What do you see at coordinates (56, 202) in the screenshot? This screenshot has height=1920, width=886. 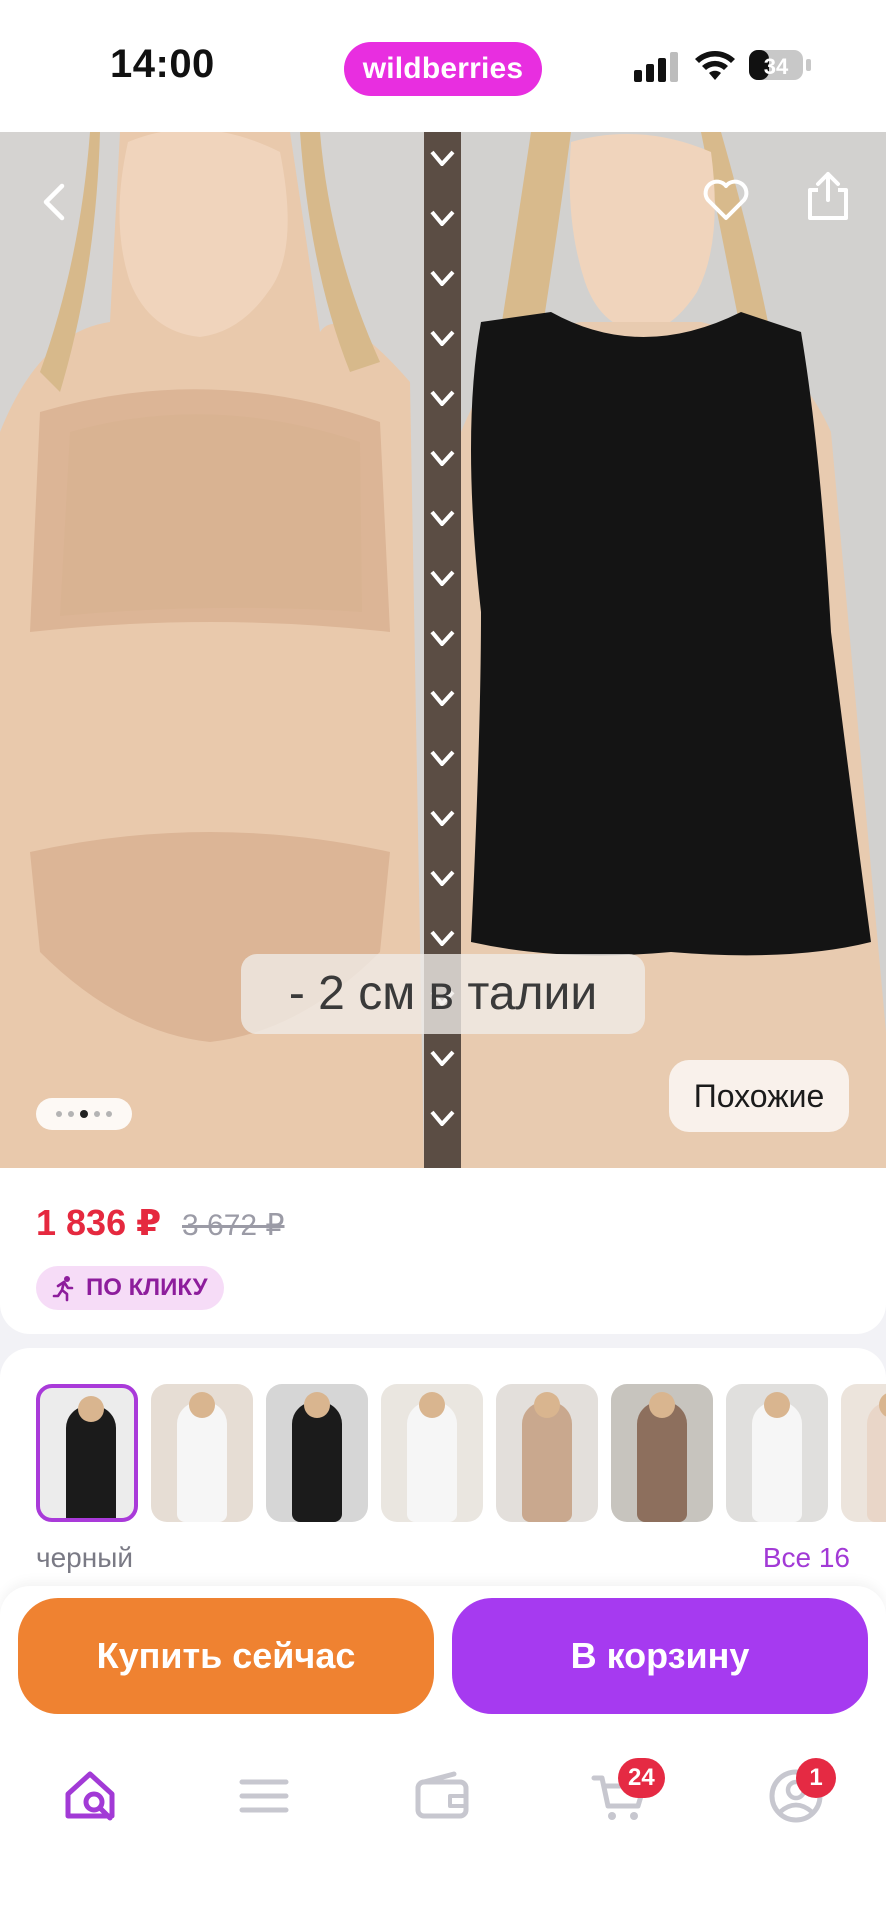 I see `back-arrow-icon` at bounding box center [56, 202].